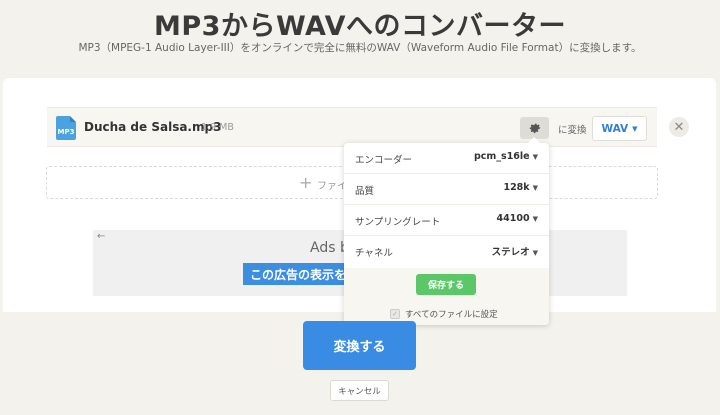 The height and width of the screenshot is (415, 720). I want to click on arrow-left-icon: ←, so click(101, 236).